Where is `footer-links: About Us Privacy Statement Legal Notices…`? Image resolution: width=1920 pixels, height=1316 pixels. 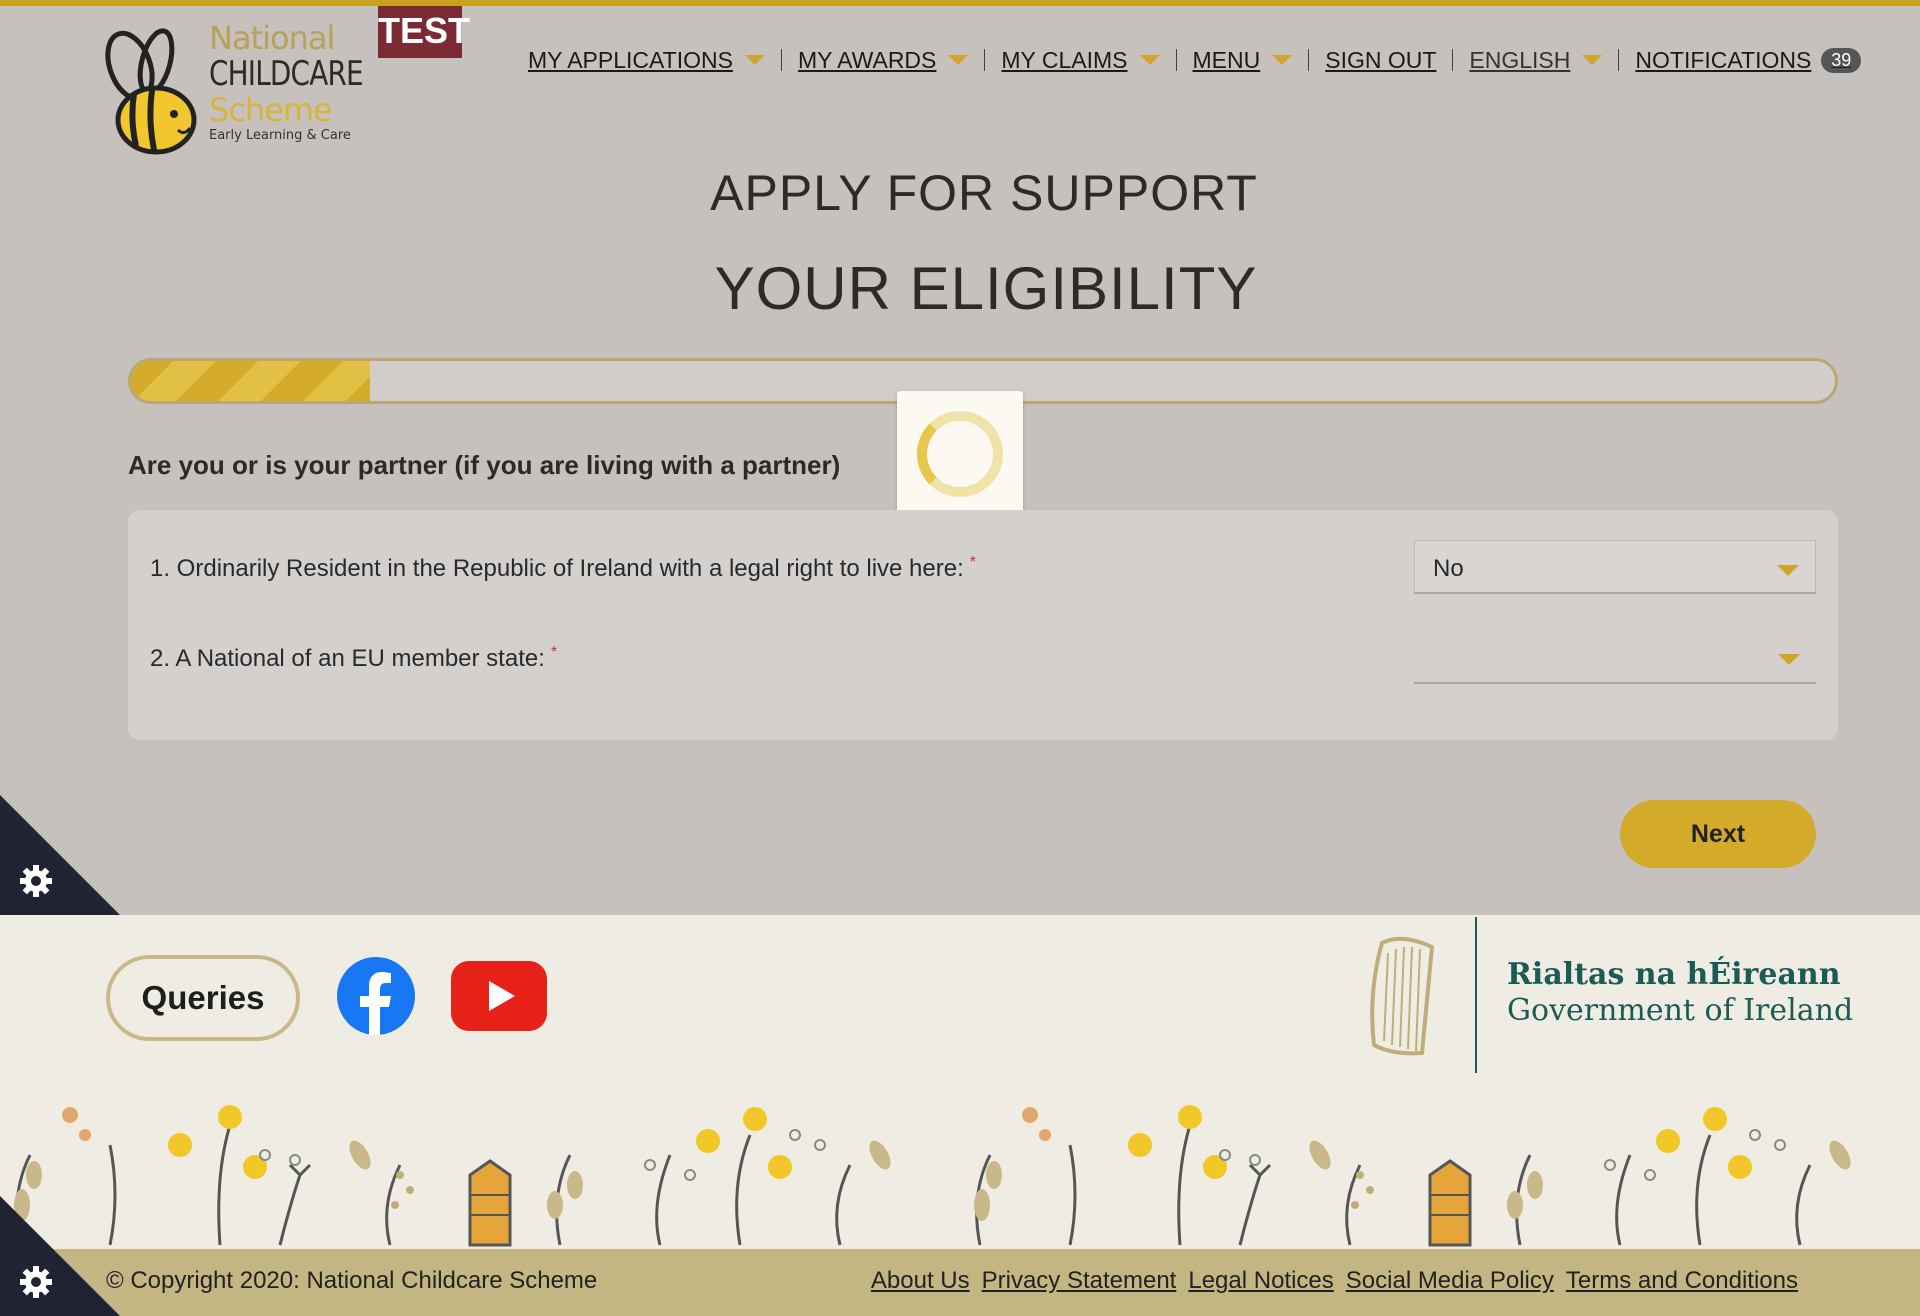
footer-links: About Us Privacy Statement Legal Notices… is located at coordinates (1334, 1281).